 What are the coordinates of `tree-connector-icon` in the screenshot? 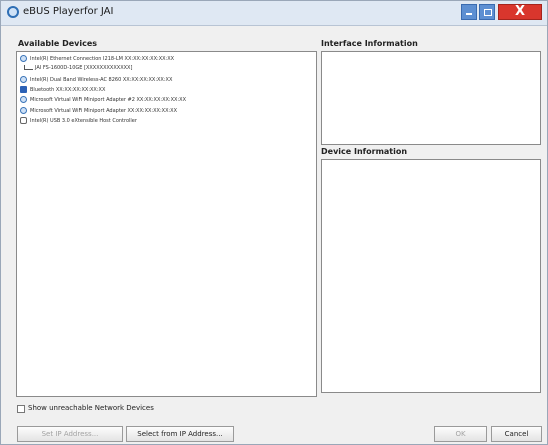 It's located at (28, 67).